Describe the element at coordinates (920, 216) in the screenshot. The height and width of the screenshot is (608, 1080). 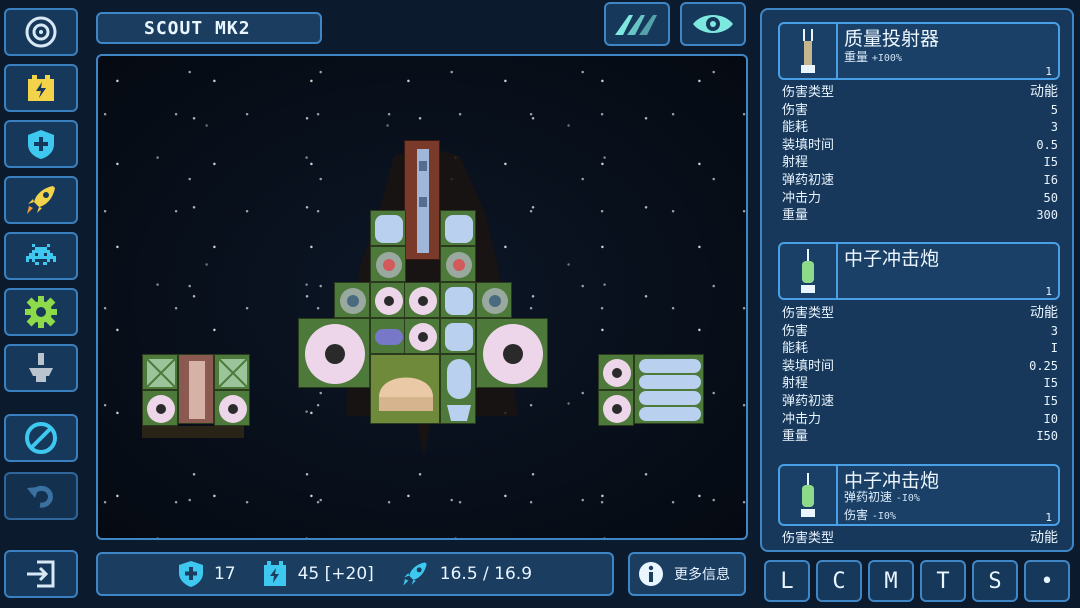
I see `stat-row: 重量 300` at that location.